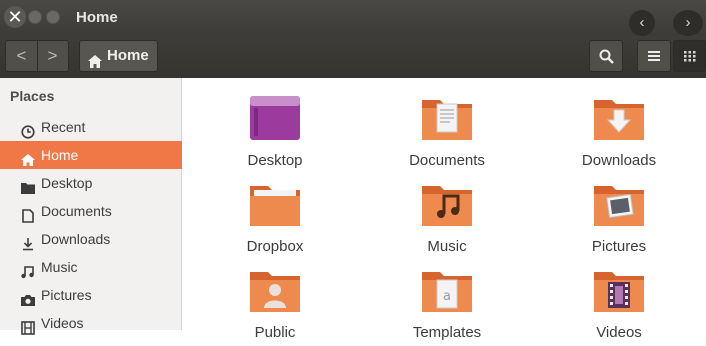 Image resolution: width=706 pixels, height=346 pixels. What do you see at coordinates (28, 129) in the screenshot?
I see `clock-icon` at bounding box center [28, 129].